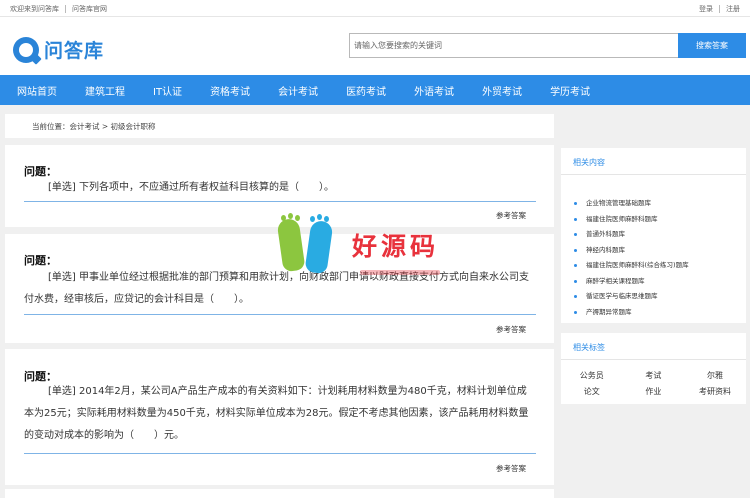 Image resolution: width=750 pixels, height=498 pixels. Describe the element at coordinates (609, 313) in the screenshot. I see `related-link: 产褥期异常题库` at that location.